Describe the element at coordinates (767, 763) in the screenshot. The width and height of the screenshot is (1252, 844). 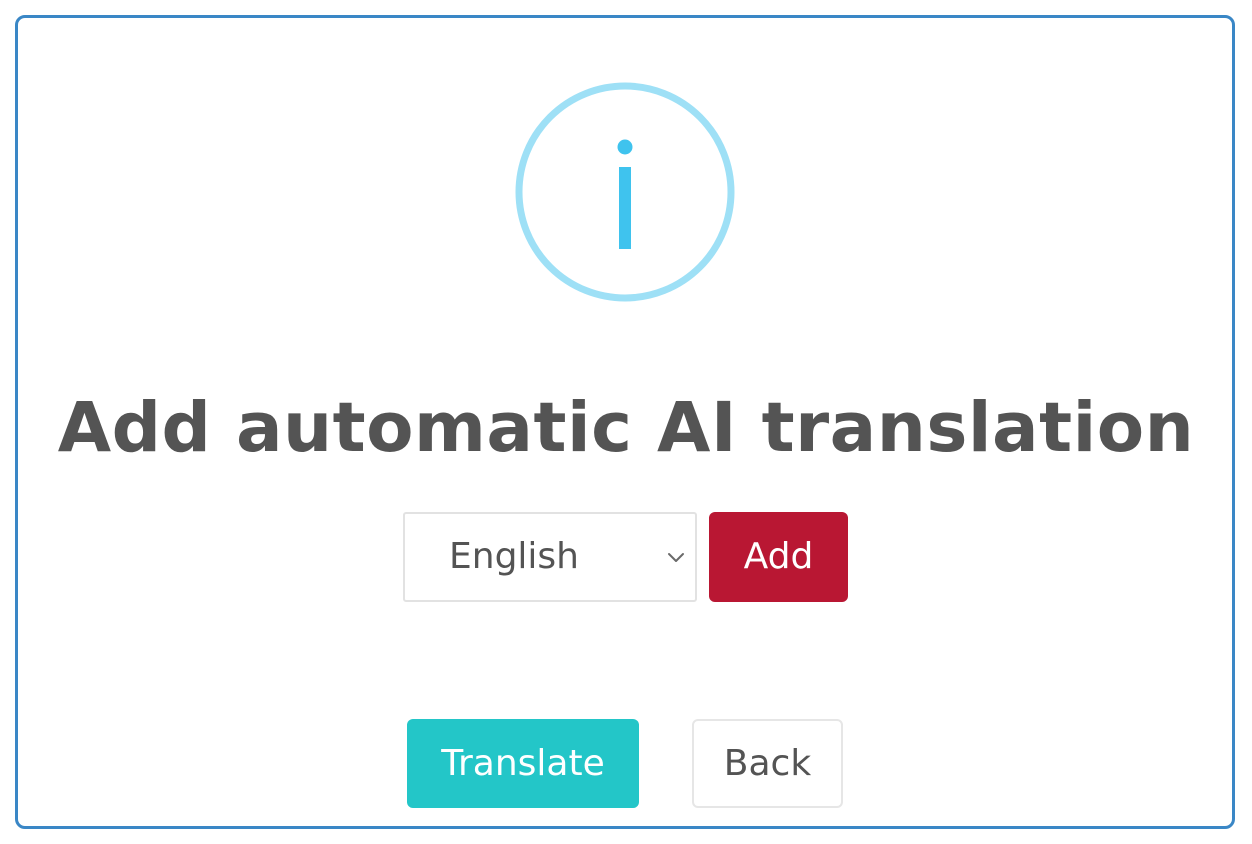
I see `back-button: Back` at that location.